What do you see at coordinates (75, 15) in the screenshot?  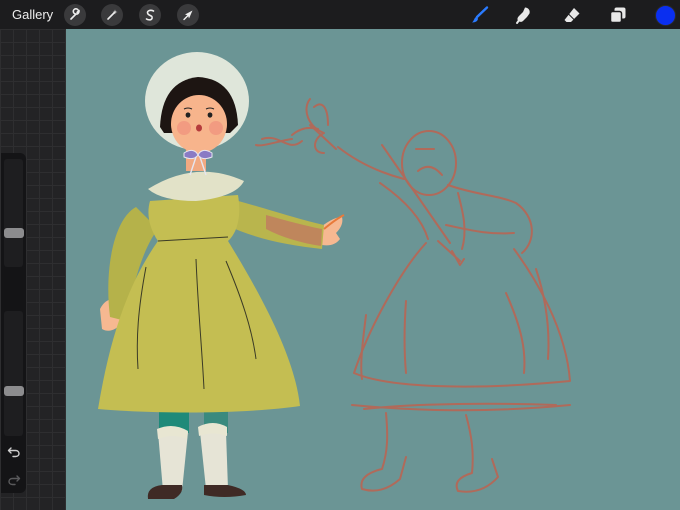 I see `wrench-icon` at bounding box center [75, 15].